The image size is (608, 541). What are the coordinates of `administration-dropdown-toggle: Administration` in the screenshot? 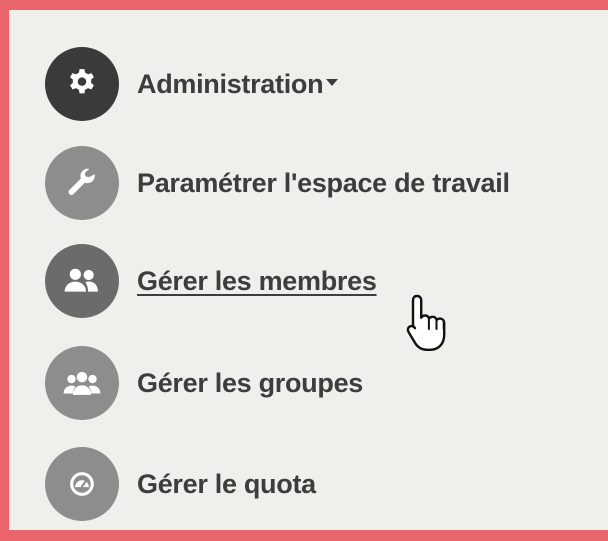 It's located at (192, 84).